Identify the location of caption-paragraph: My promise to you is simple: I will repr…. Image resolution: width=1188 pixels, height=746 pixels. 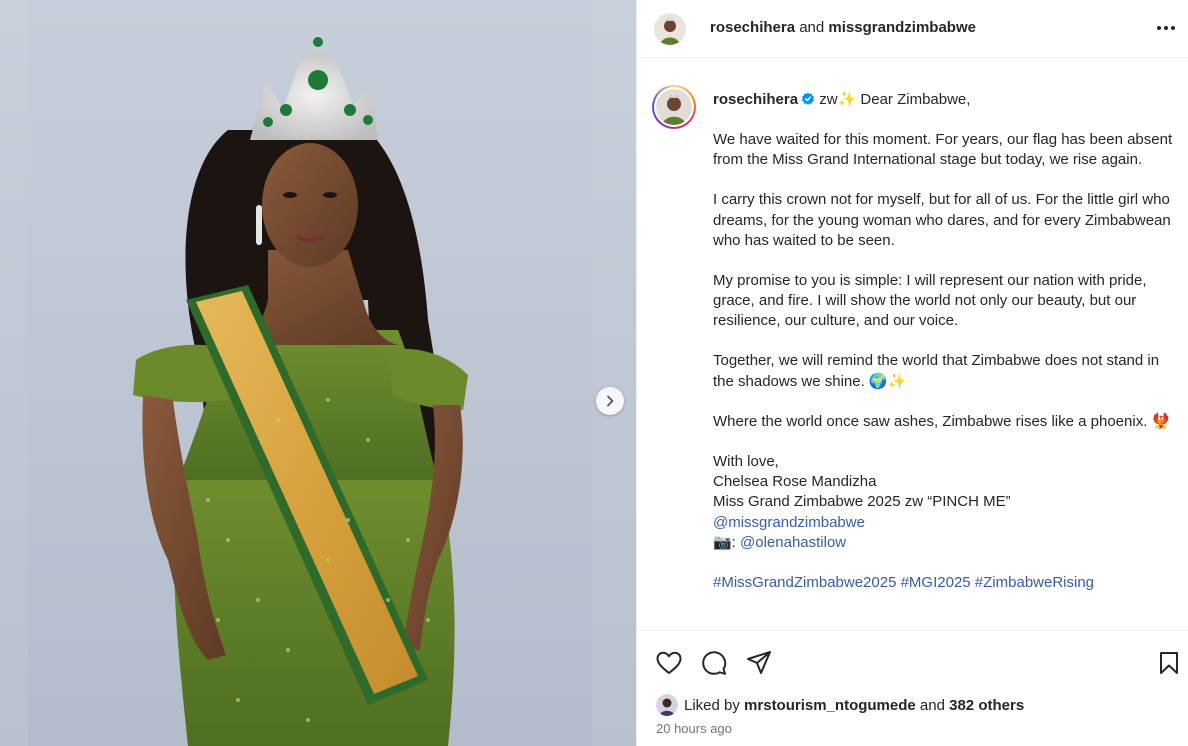
(930, 300).